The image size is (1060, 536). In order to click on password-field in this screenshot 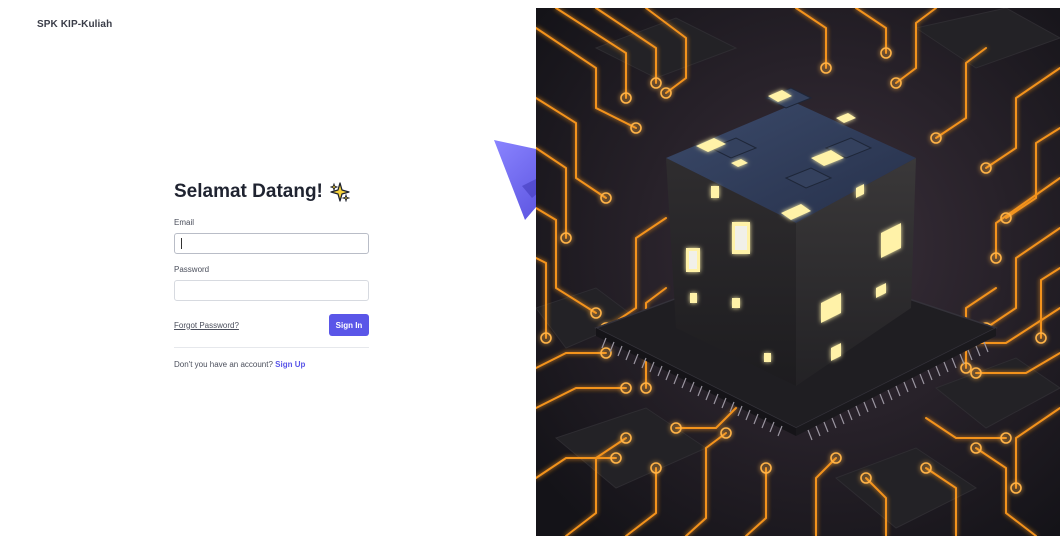, I will do `click(271, 290)`.